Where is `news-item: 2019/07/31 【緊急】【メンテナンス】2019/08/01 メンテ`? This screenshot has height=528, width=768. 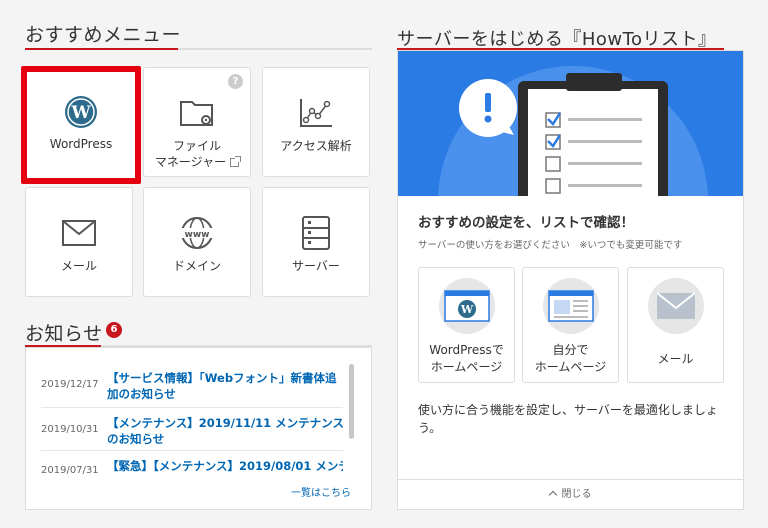
news-item: 2019/07/31 【緊急】【メンテナンス】2019/08/01 メンテ is located at coordinates (192, 464).